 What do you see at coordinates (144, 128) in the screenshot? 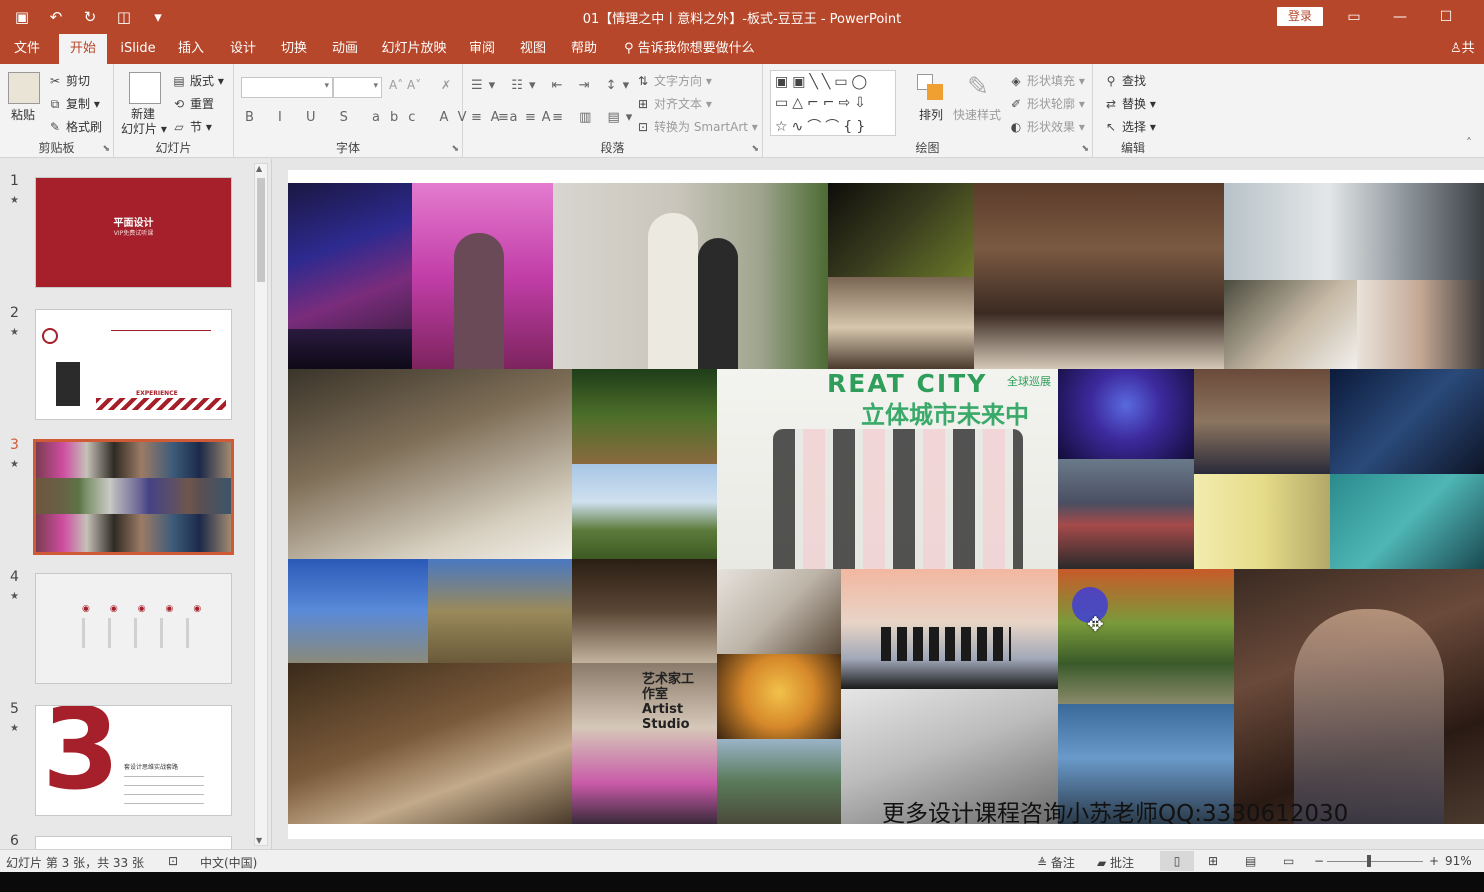
I see `new-slide-label-2: 幻灯片 ▾` at bounding box center [144, 128].